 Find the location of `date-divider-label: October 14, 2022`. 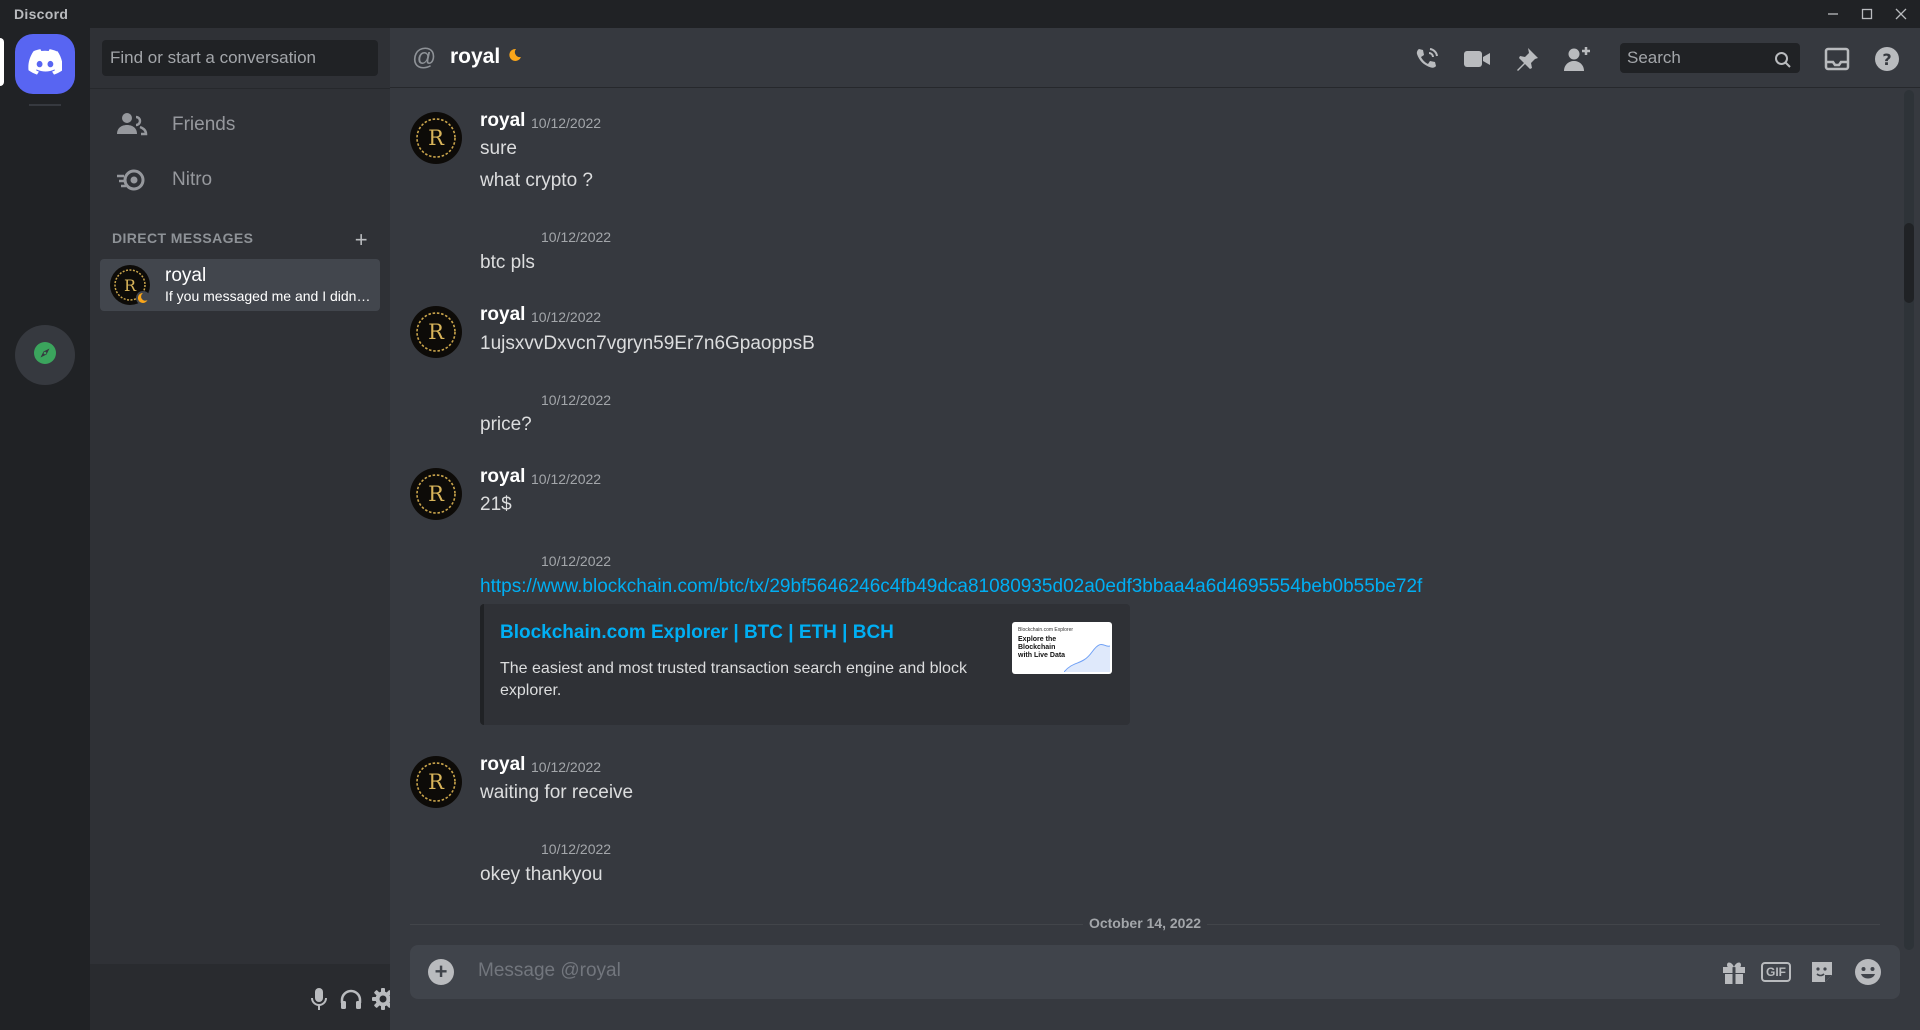

date-divider-label: October 14, 2022 is located at coordinates (1145, 923).